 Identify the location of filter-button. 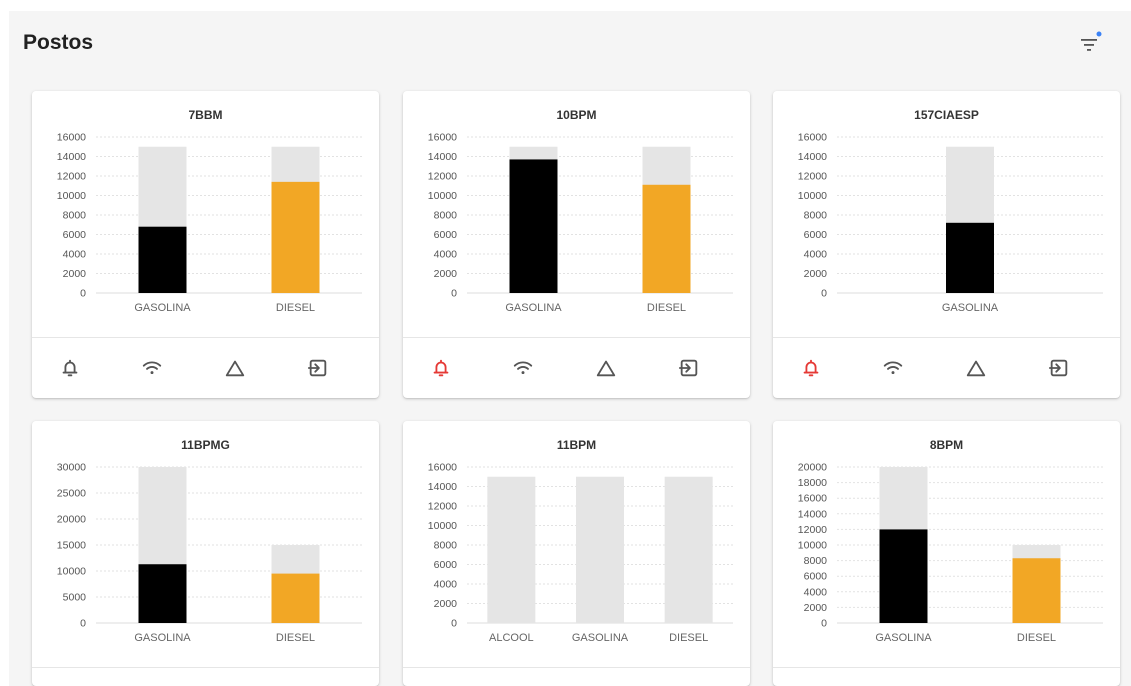
(1092, 43).